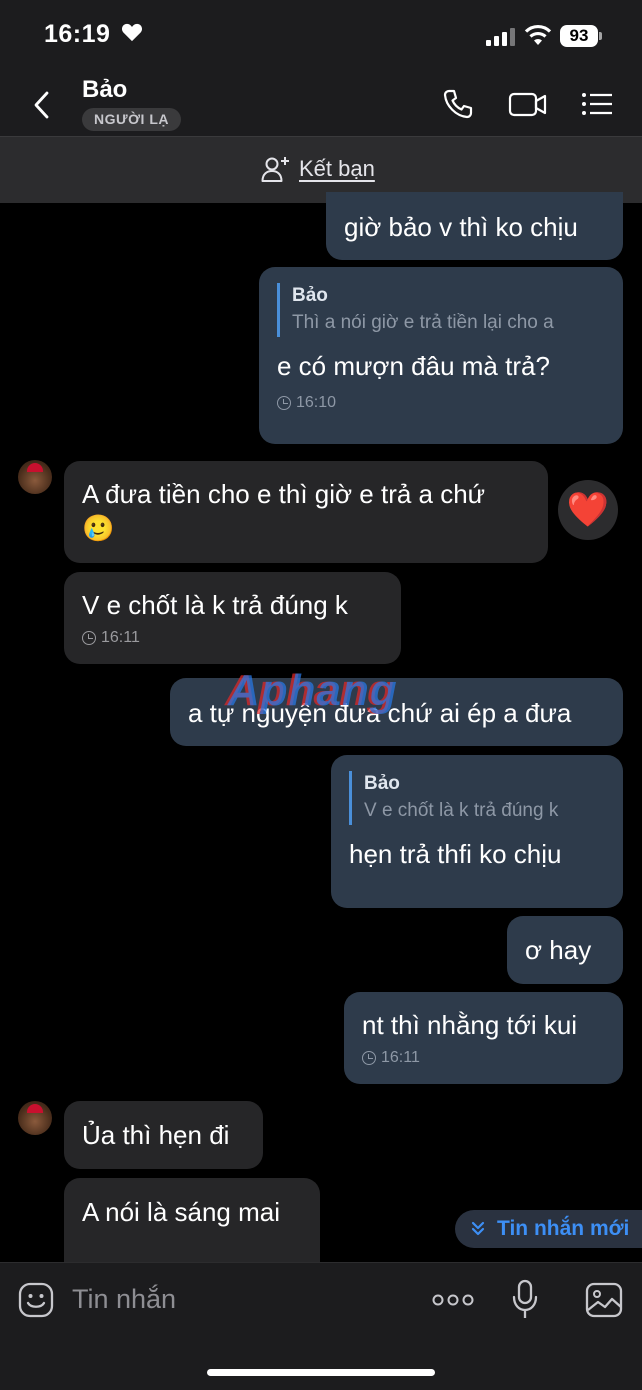 The width and height of the screenshot is (642, 1390). I want to click on video-call-button, so click(528, 104).